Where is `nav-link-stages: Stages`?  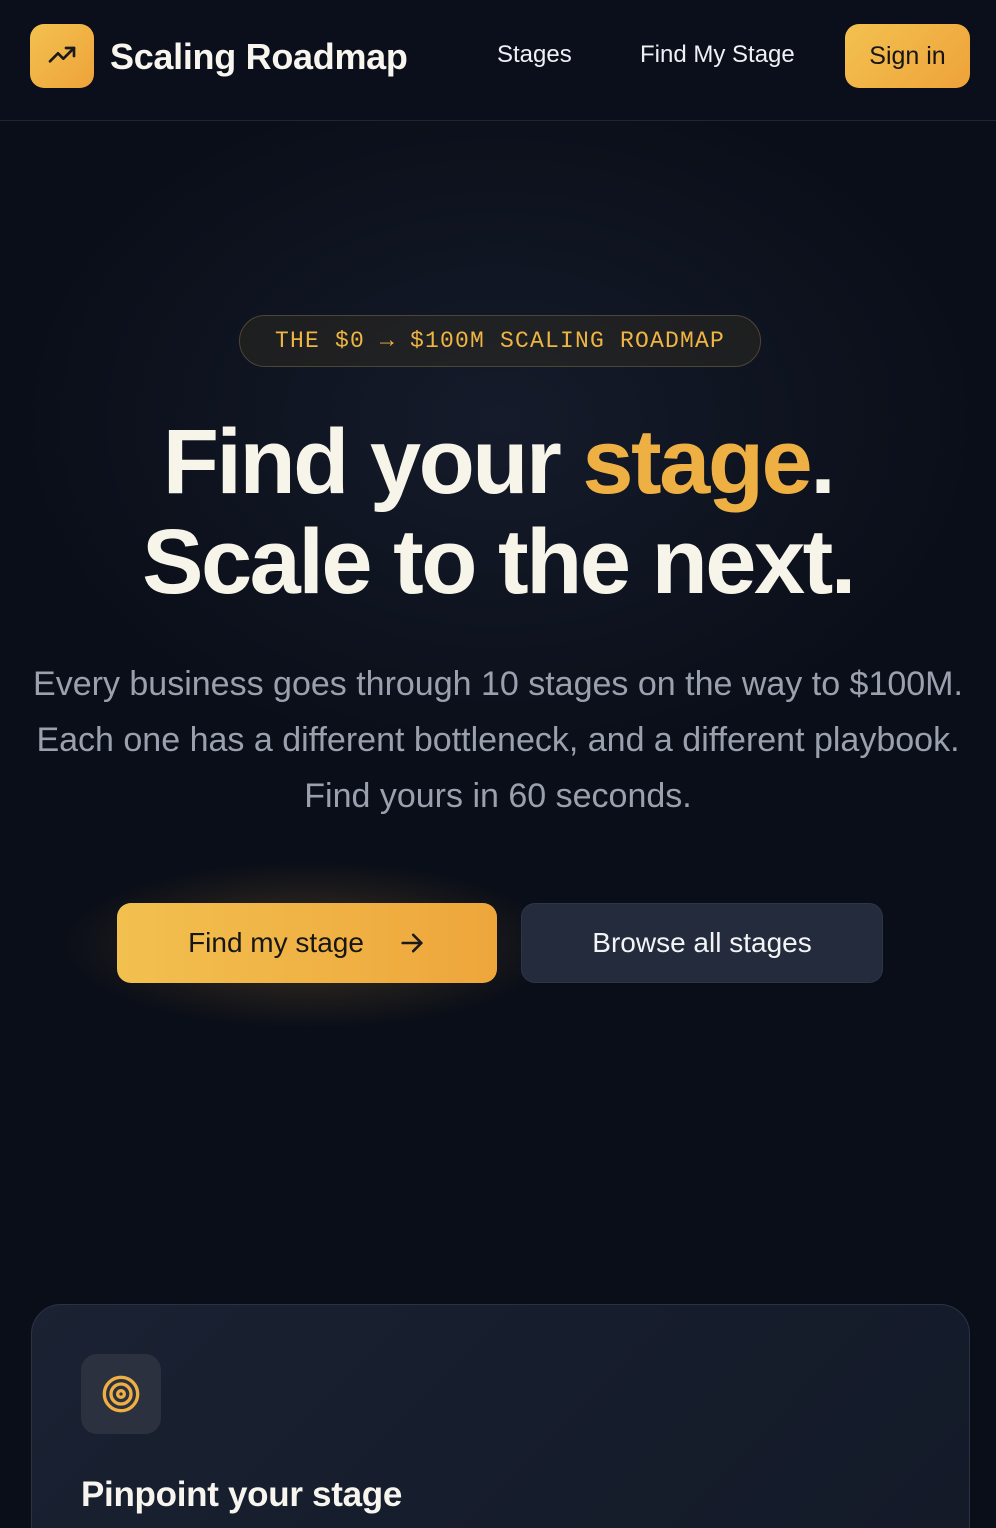
nav-link-stages: Stages is located at coordinates (534, 55).